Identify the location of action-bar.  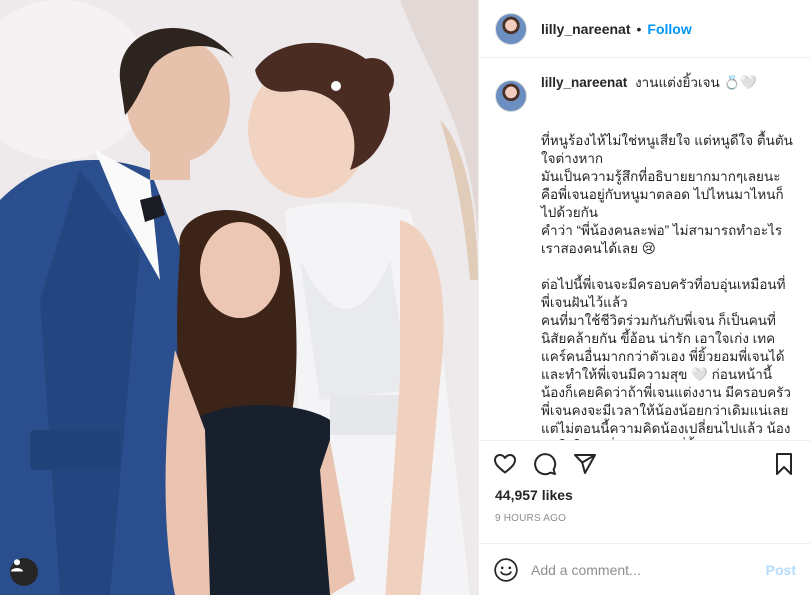
(644, 464).